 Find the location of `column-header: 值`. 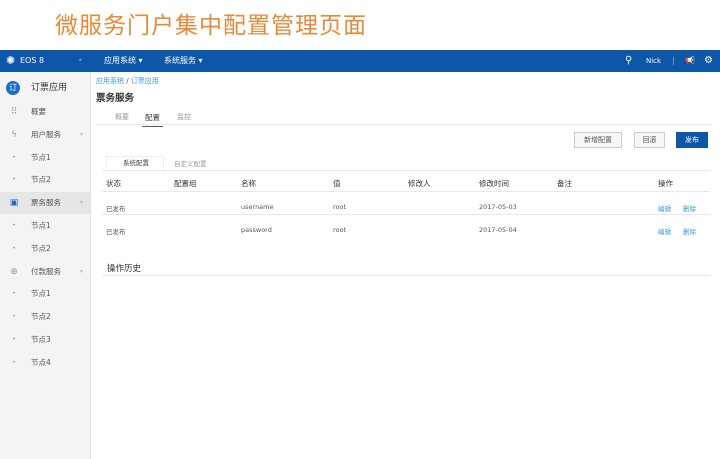

column-header: 值 is located at coordinates (337, 183).